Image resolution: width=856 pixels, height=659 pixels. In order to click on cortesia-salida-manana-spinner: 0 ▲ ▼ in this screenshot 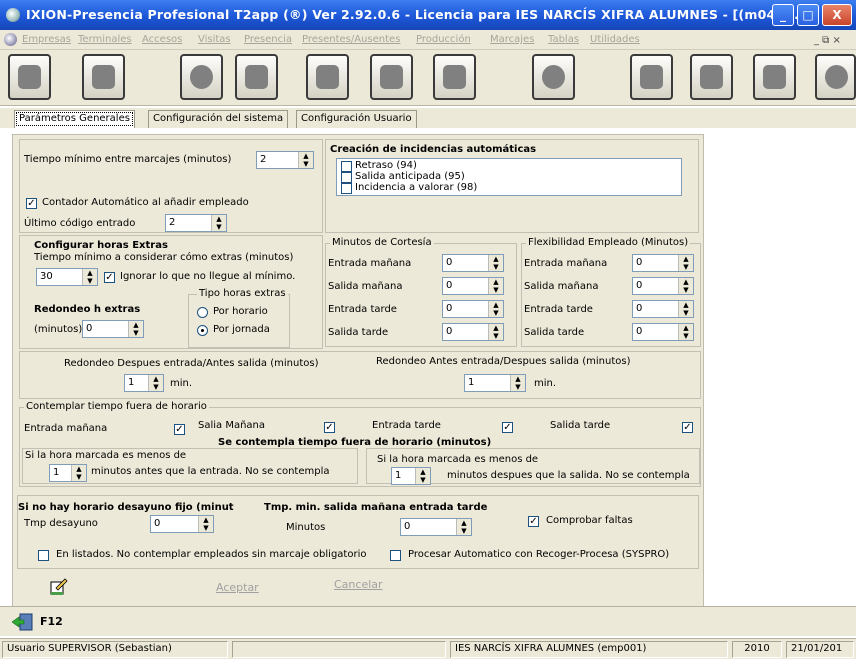, I will do `click(473, 286)`.